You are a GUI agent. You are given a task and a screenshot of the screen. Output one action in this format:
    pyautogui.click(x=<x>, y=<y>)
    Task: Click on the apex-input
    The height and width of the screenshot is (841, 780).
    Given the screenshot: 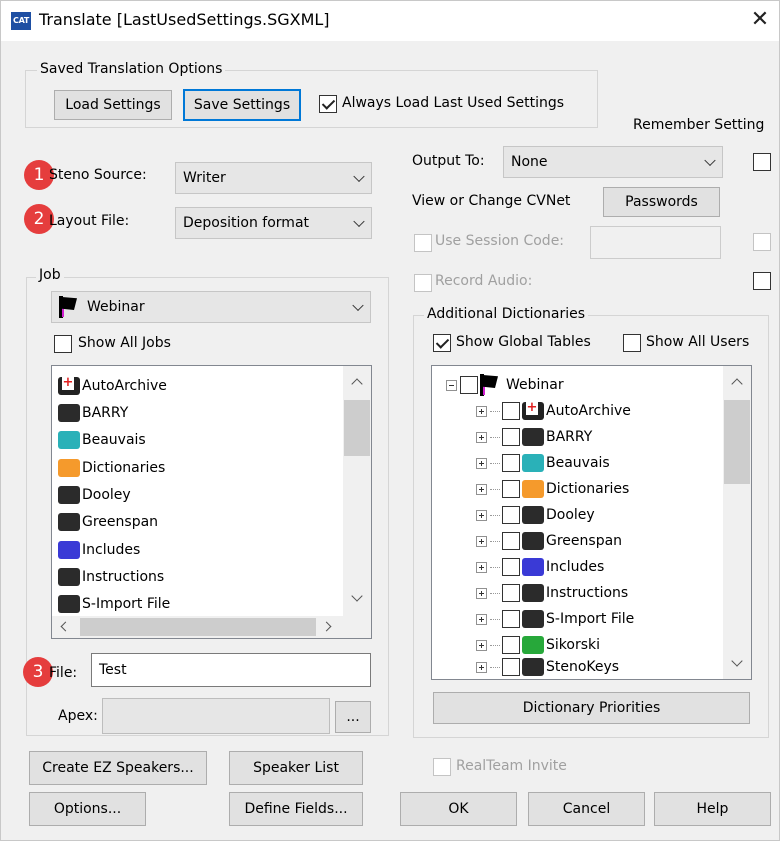 What is the action you would take?
    pyautogui.click(x=216, y=716)
    